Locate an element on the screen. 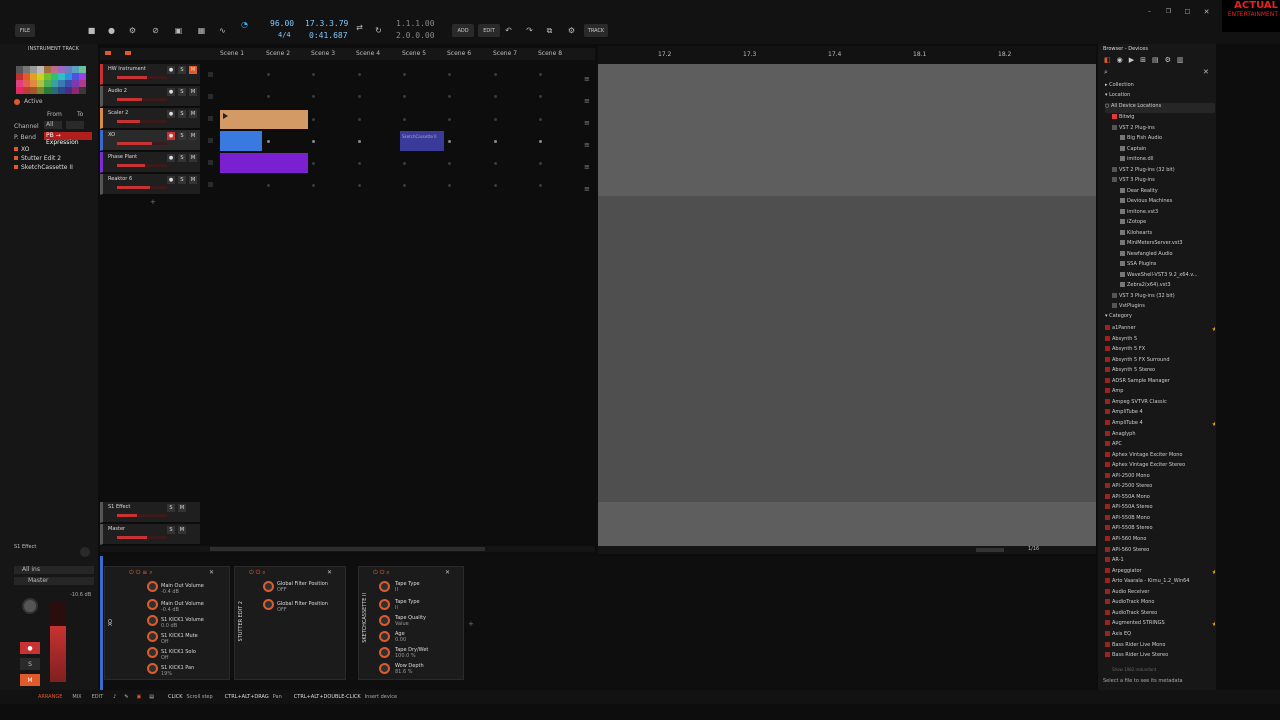 The width and height of the screenshot is (1280, 720). all-locations-item: ○ All Device Locations is located at coordinates (1160, 108).